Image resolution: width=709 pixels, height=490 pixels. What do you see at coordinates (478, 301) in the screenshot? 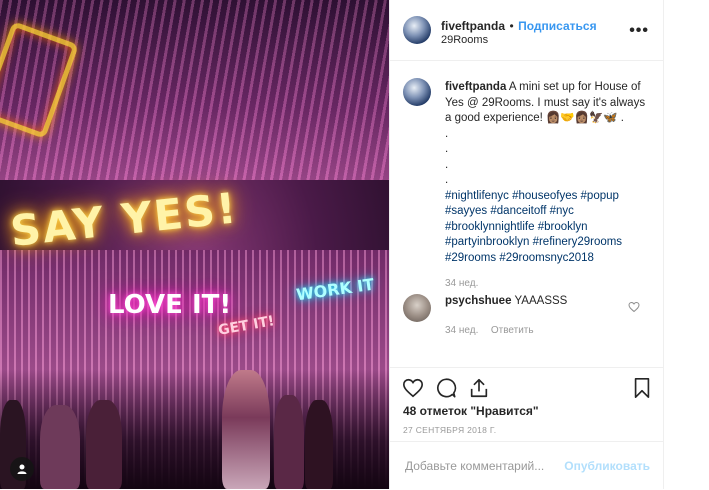
I see `commenter-username: psychshuee` at bounding box center [478, 301].